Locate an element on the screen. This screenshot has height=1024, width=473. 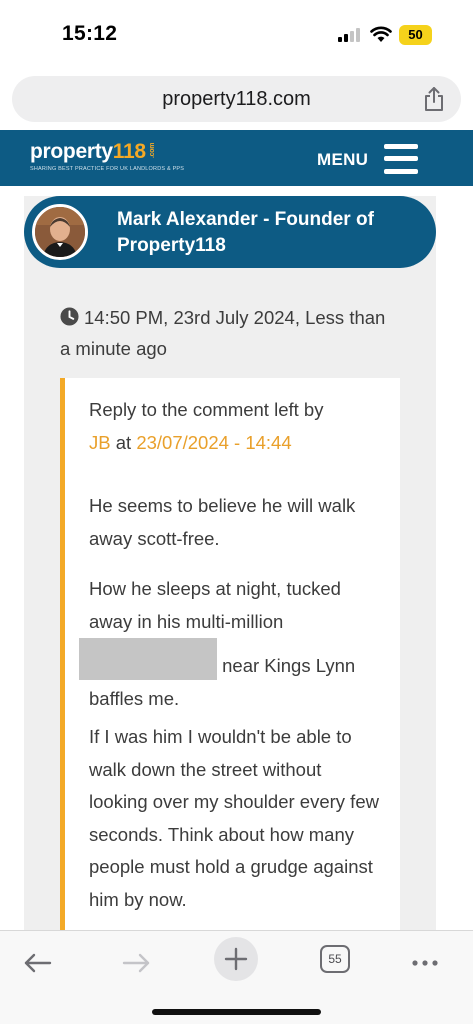
browser-address-area: property118.com is located at coordinates (236, 99).